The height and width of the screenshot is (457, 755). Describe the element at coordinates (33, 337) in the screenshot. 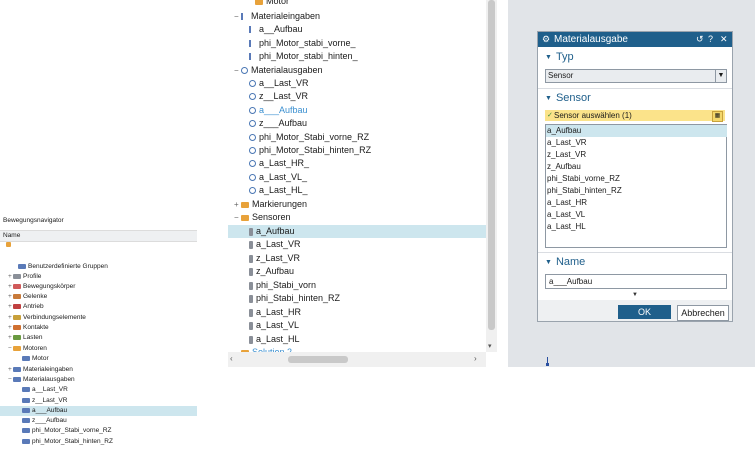

I see `navigator-item-label: Lasten` at that location.